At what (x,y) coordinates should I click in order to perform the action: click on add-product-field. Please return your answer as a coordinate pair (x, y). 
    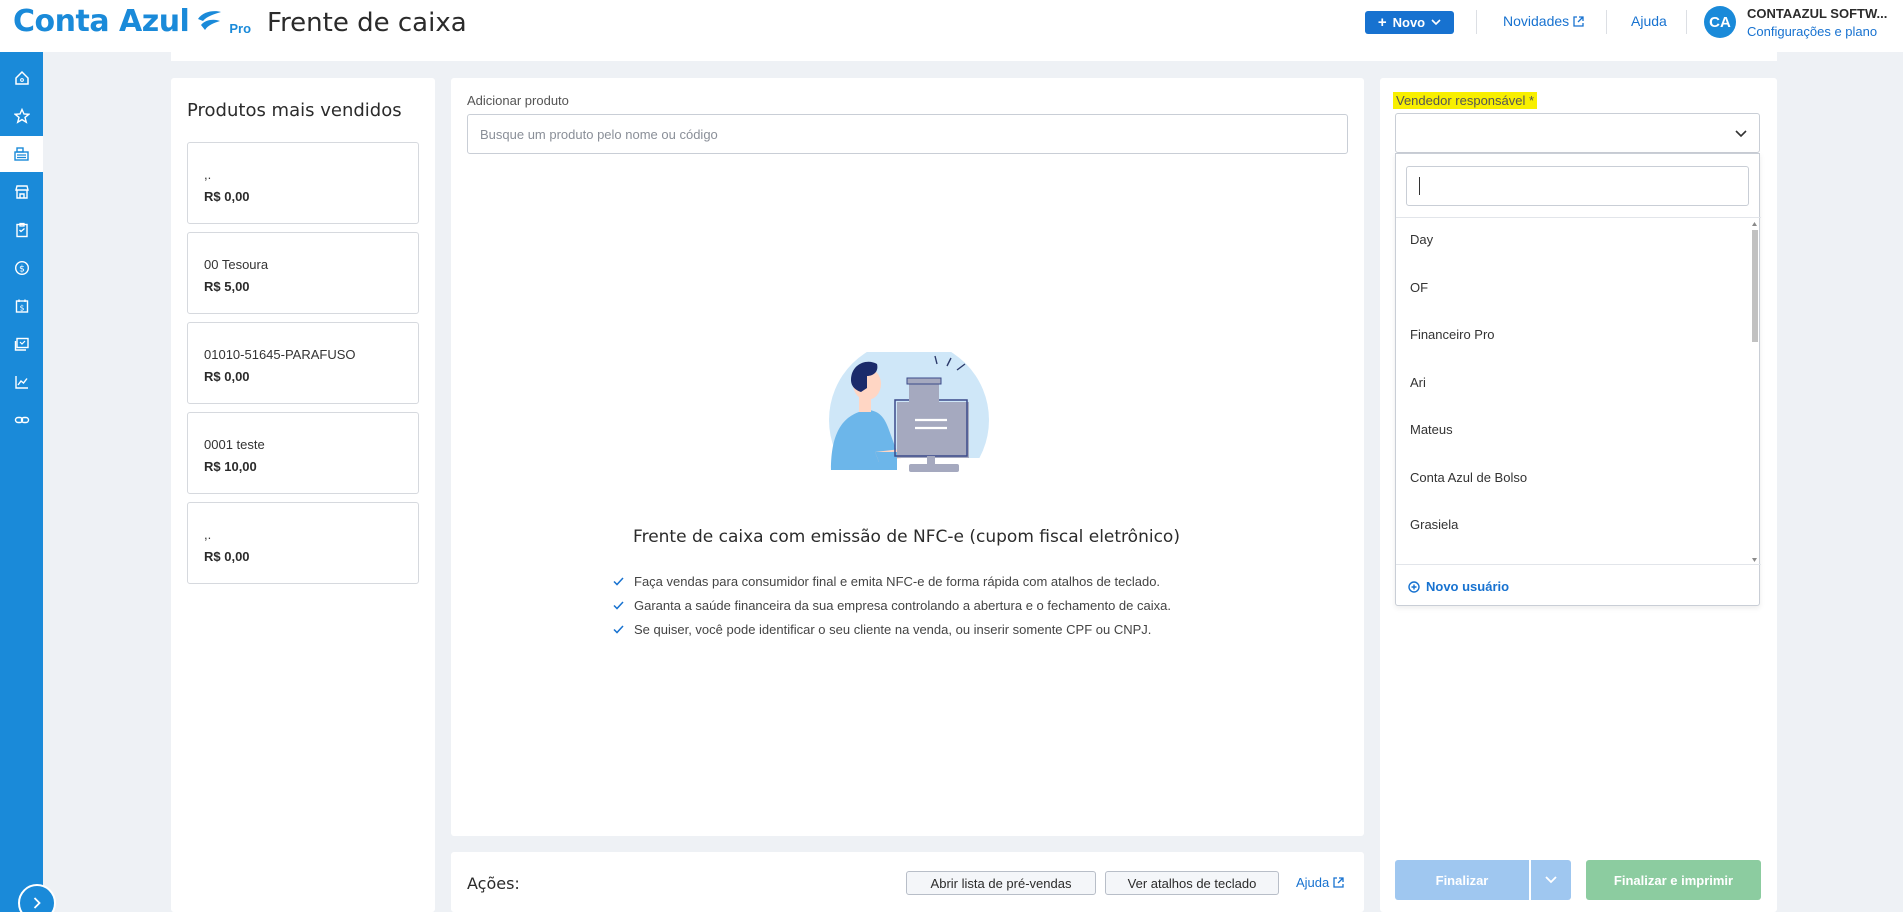
    Looking at the image, I should click on (907, 134).